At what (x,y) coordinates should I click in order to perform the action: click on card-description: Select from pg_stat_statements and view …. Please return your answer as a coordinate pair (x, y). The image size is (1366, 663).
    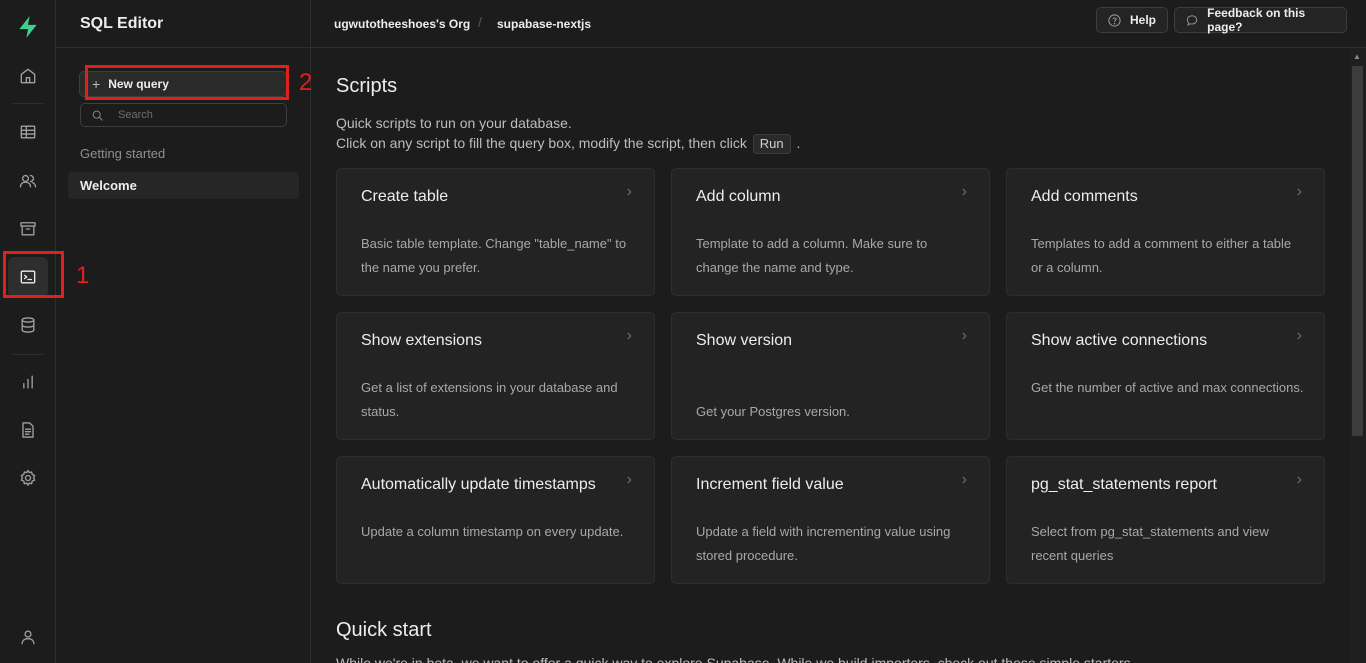
    Looking at the image, I should click on (1150, 543).